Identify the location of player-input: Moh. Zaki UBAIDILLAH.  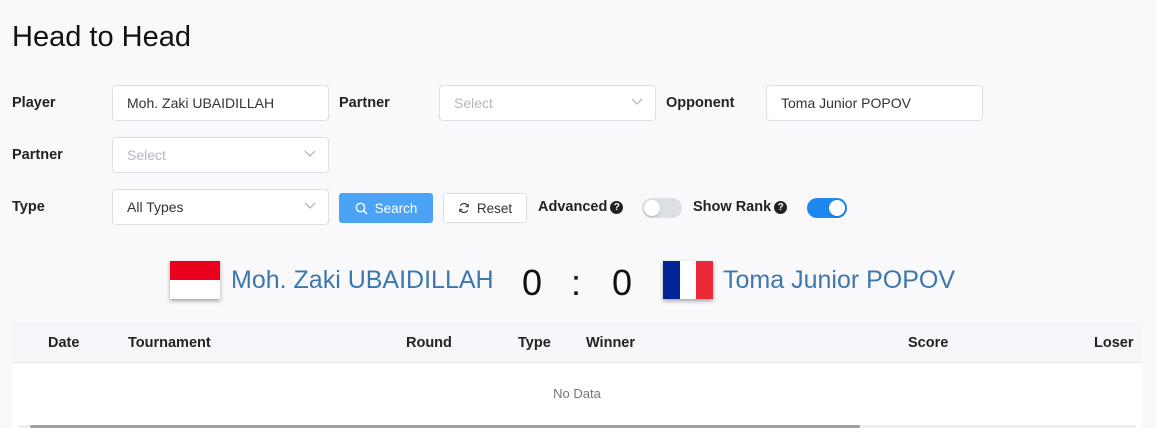
(220, 103).